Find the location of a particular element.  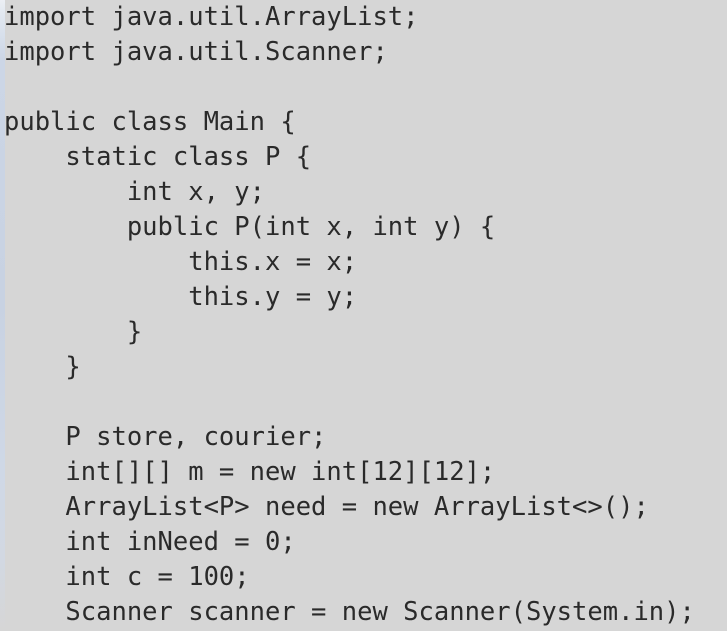

code-line: ArrayList<P> need = new ArrayList<>(); is located at coordinates (326, 507).